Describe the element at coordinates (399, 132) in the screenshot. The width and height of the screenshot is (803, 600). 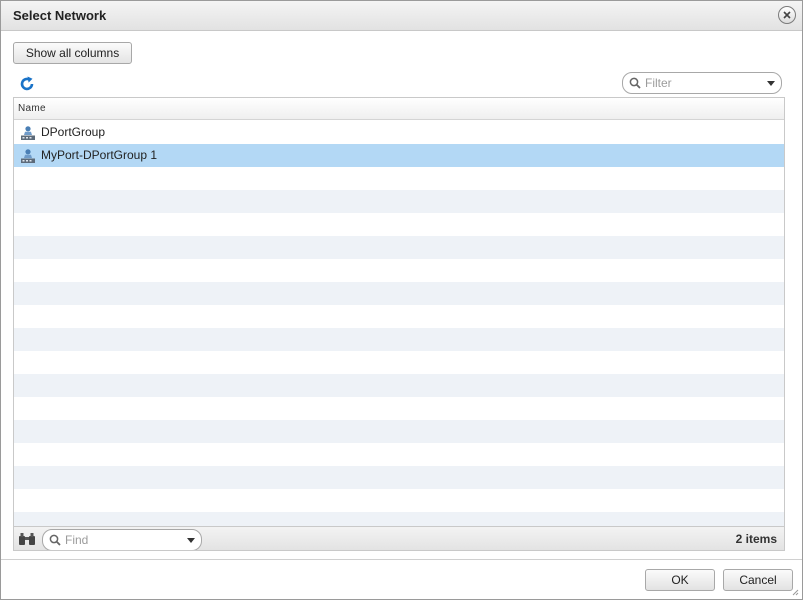
I see `table-row: DPortGroup` at that location.